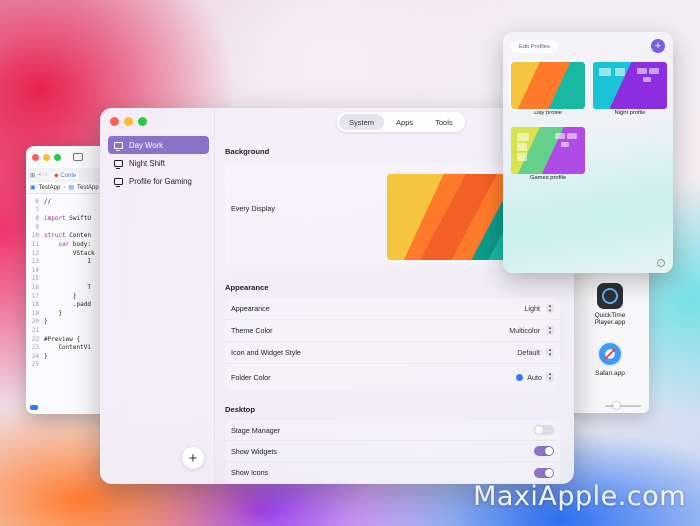  I want to click on profile-thumb-games: Games profile, so click(548, 154).